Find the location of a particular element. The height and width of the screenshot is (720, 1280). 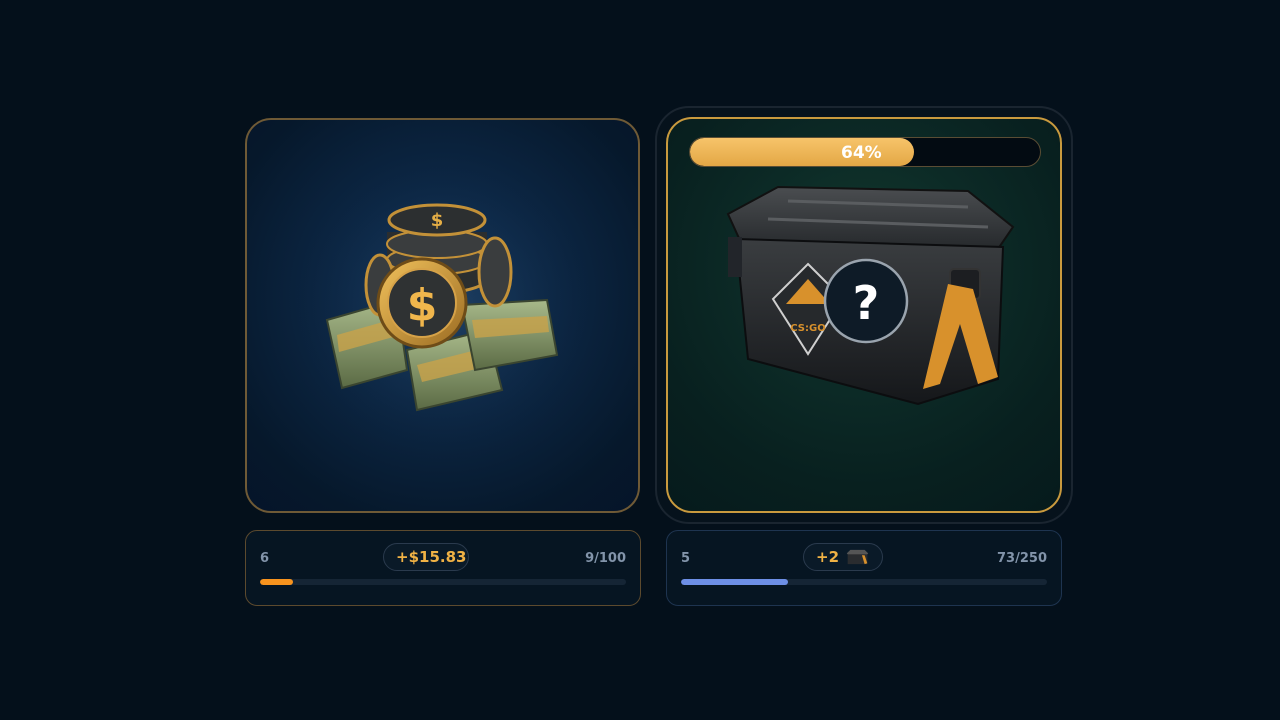

cash-level: 6 is located at coordinates (265, 558).